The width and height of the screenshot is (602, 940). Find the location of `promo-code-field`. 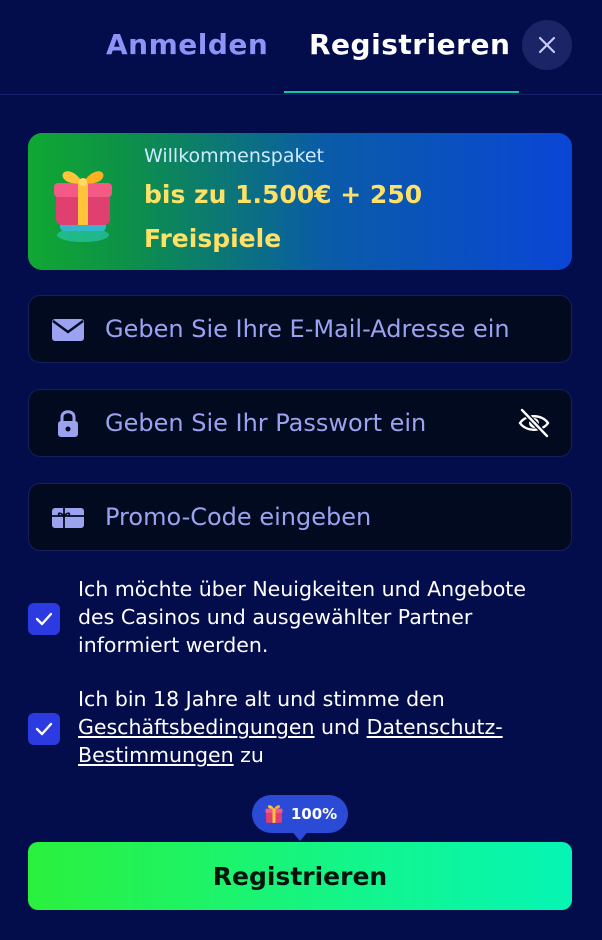

promo-code-field is located at coordinates (300, 517).